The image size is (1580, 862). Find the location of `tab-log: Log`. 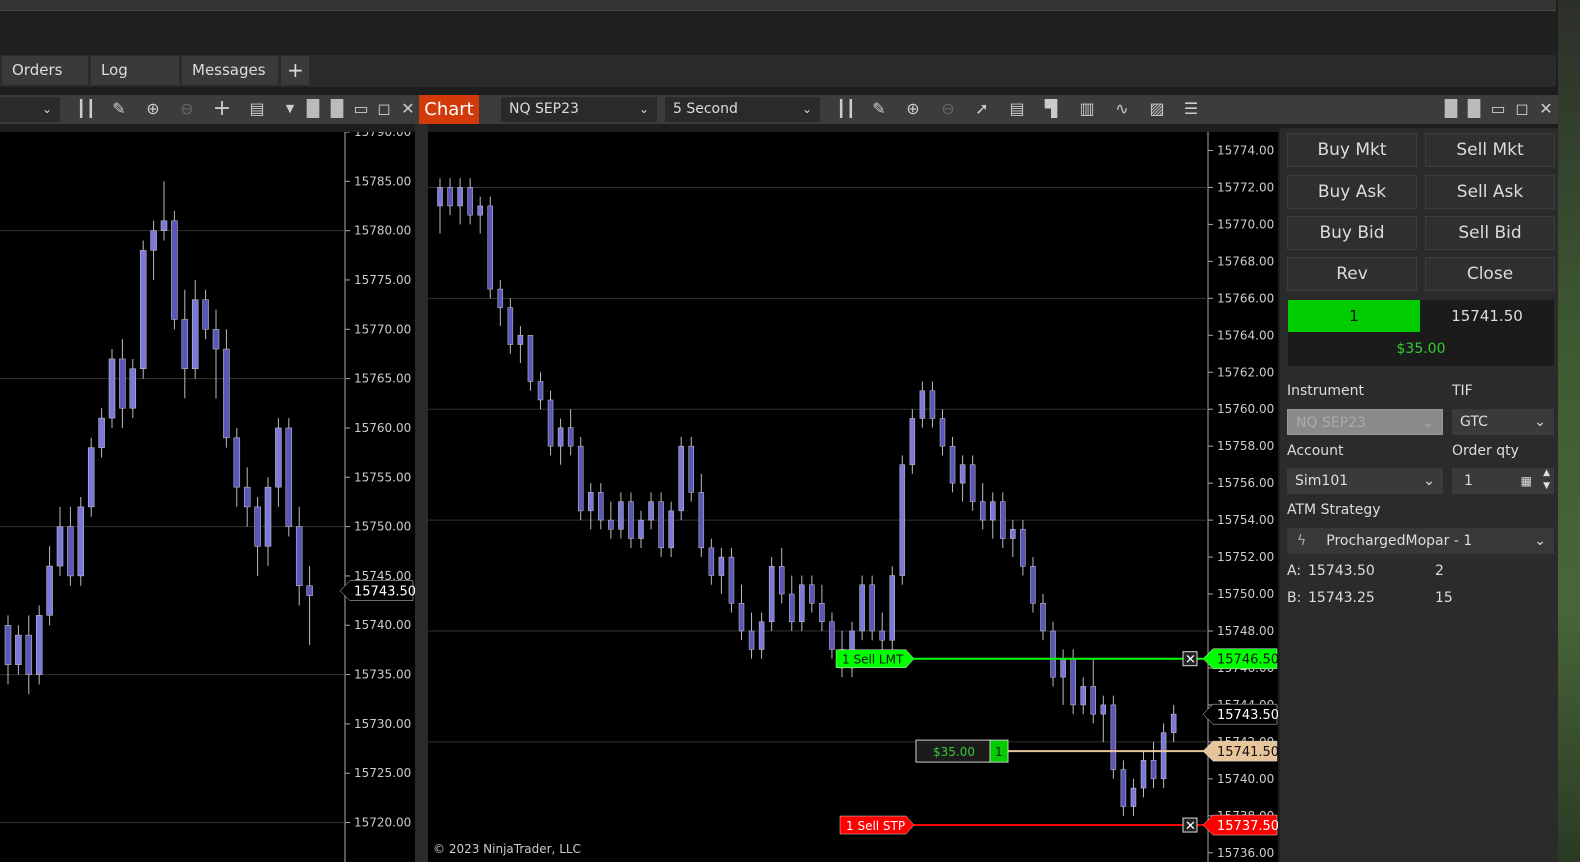

tab-log: Log is located at coordinates (135, 70).